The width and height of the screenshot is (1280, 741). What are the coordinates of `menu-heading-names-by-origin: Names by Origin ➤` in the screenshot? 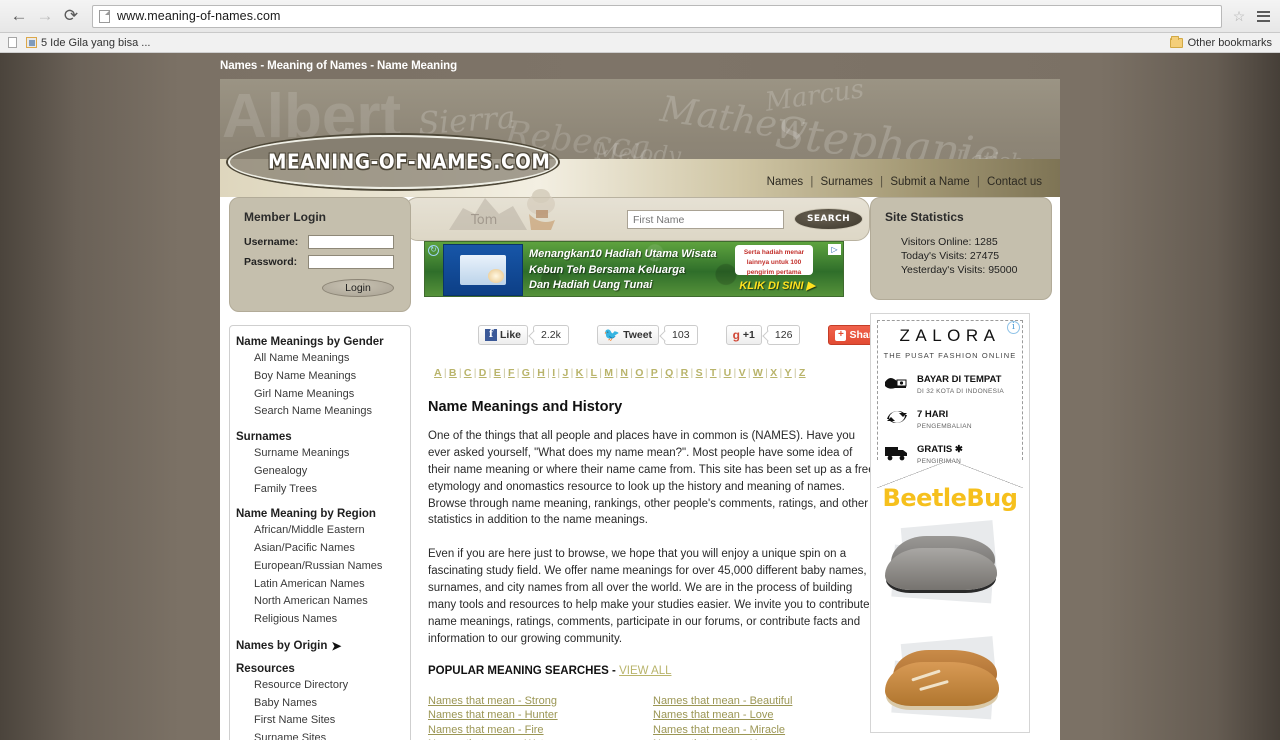 It's located at (318, 646).